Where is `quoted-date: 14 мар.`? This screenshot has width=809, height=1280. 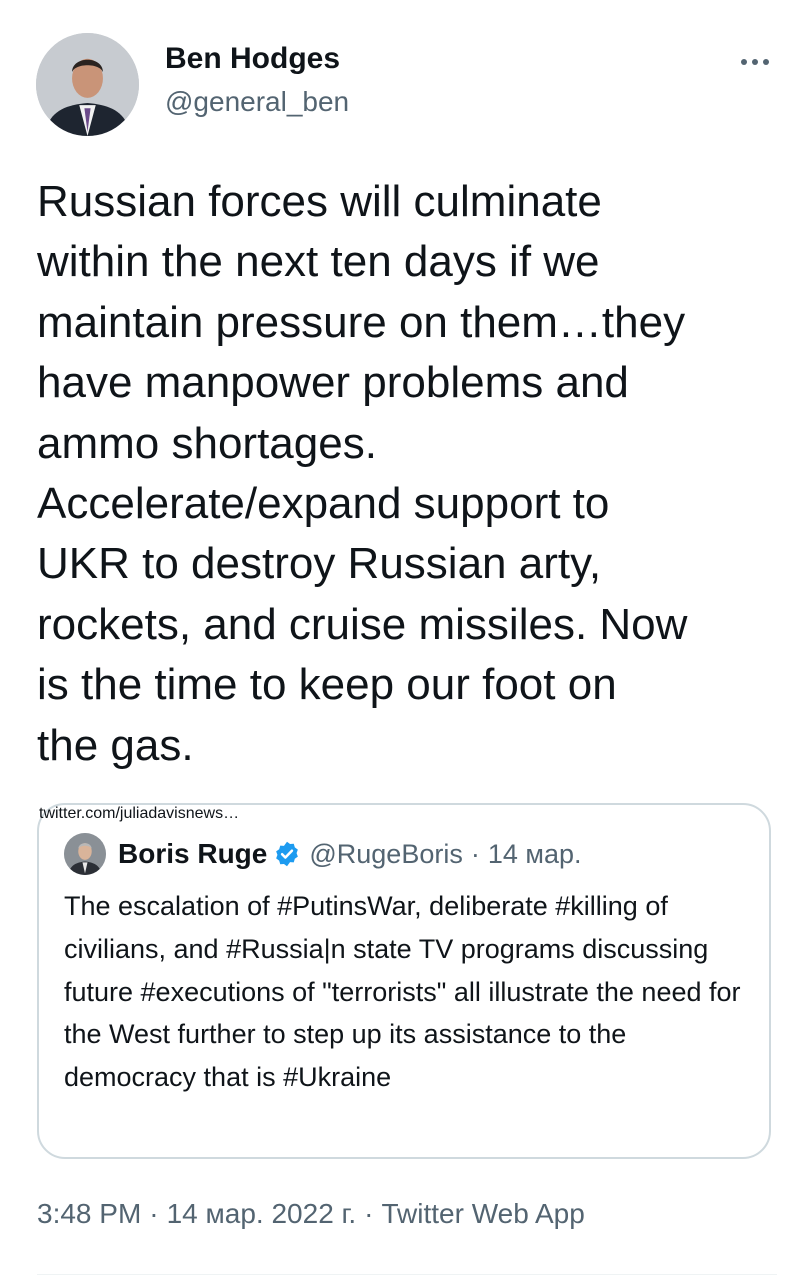 quoted-date: 14 мар. is located at coordinates (535, 854).